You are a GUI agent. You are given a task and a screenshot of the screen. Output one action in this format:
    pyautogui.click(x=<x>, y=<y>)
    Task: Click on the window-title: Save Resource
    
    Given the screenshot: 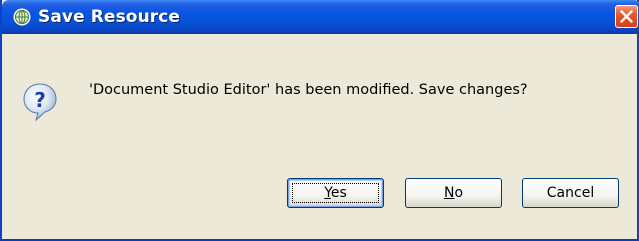 What is the action you would take?
    pyautogui.click(x=109, y=17)
    